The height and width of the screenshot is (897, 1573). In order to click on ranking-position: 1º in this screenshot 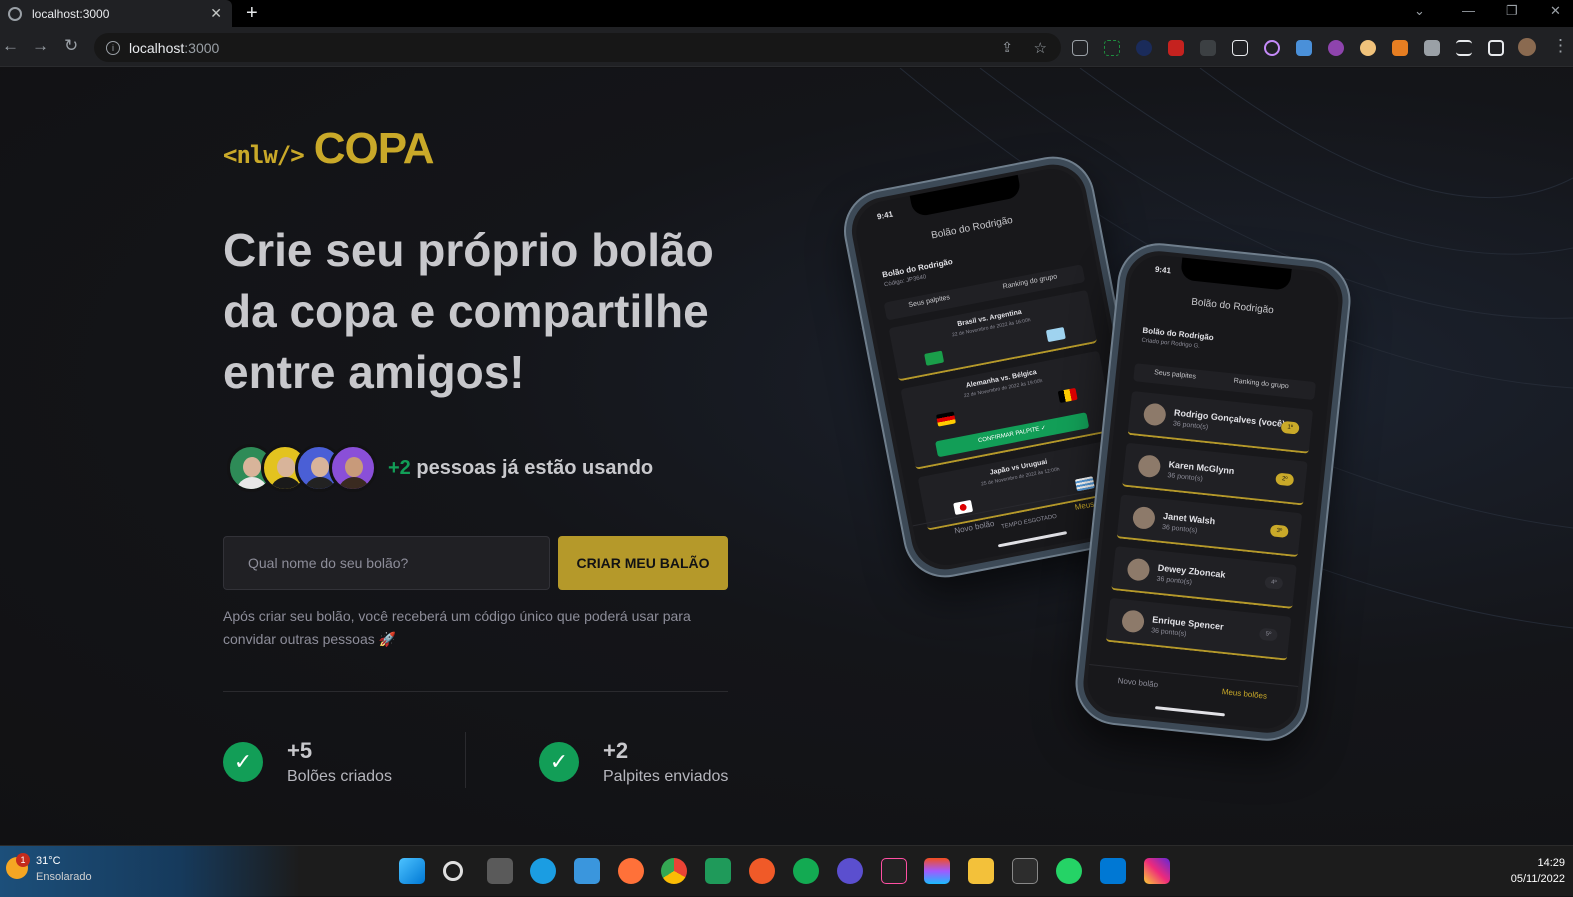, I will do `click(1290, 427)`.